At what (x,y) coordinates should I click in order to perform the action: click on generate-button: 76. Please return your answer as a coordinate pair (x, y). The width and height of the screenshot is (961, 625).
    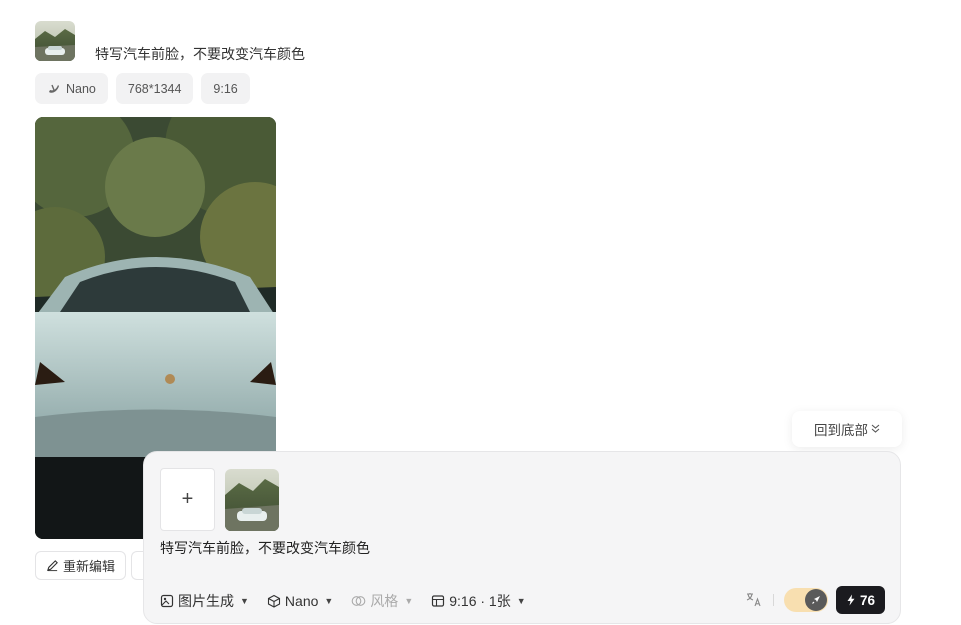
    Looking at the image, I should click on (860, 600).